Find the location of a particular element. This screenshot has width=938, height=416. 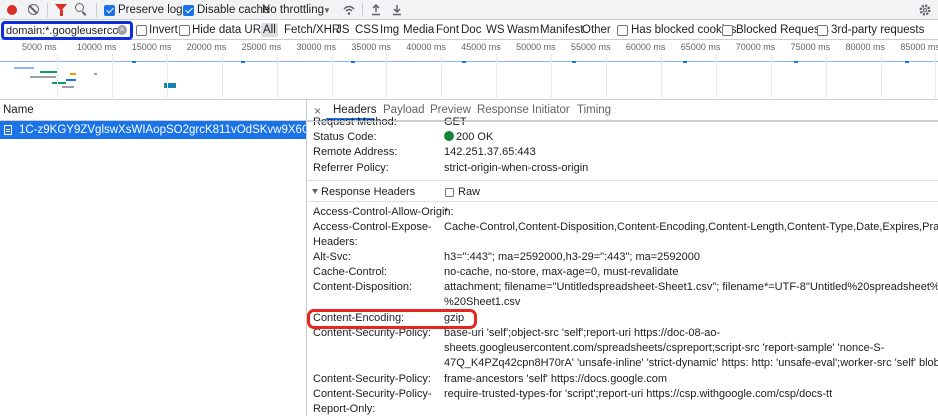

document-icon is located at coordinates (8, 130).